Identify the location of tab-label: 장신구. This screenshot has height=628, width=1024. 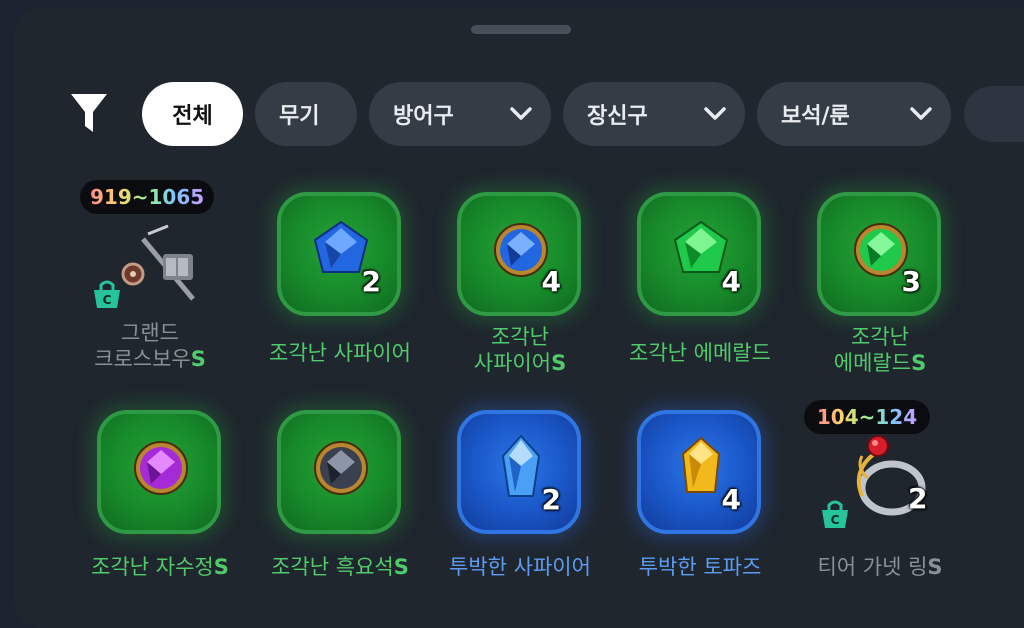
(617, 116).